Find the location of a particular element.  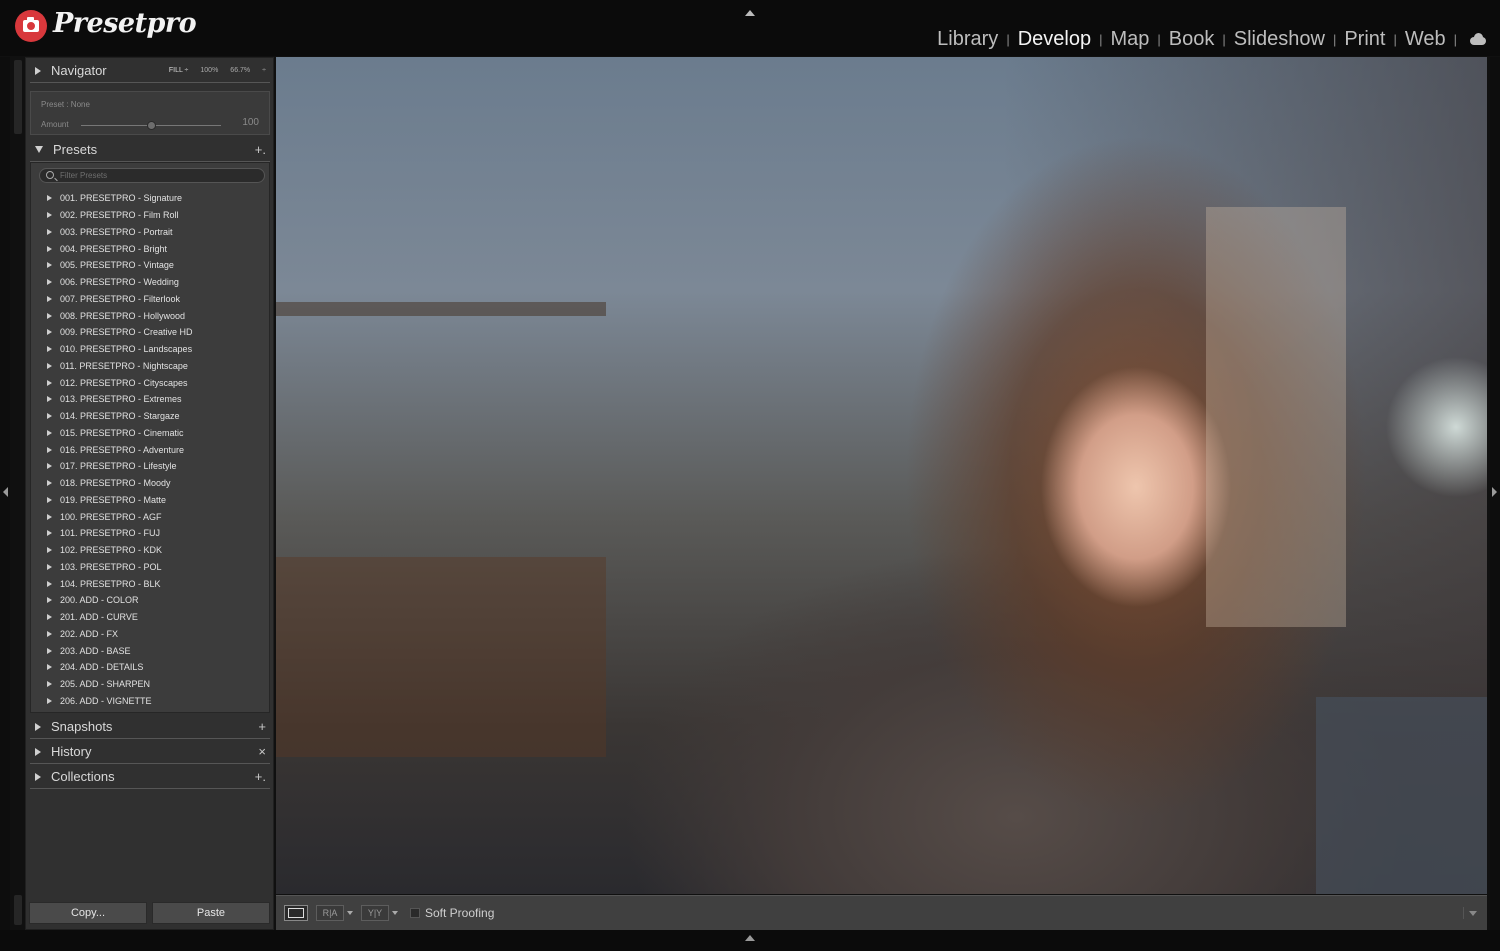

filter-presets-input is located at coordinates (160, 175).